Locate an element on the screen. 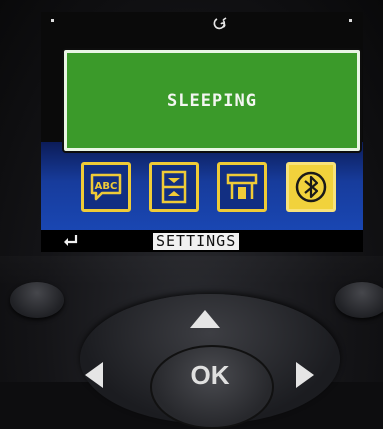 The height and width of the screenshot is (429, 383). left-arrow-button is located at coordinates (94, 375).